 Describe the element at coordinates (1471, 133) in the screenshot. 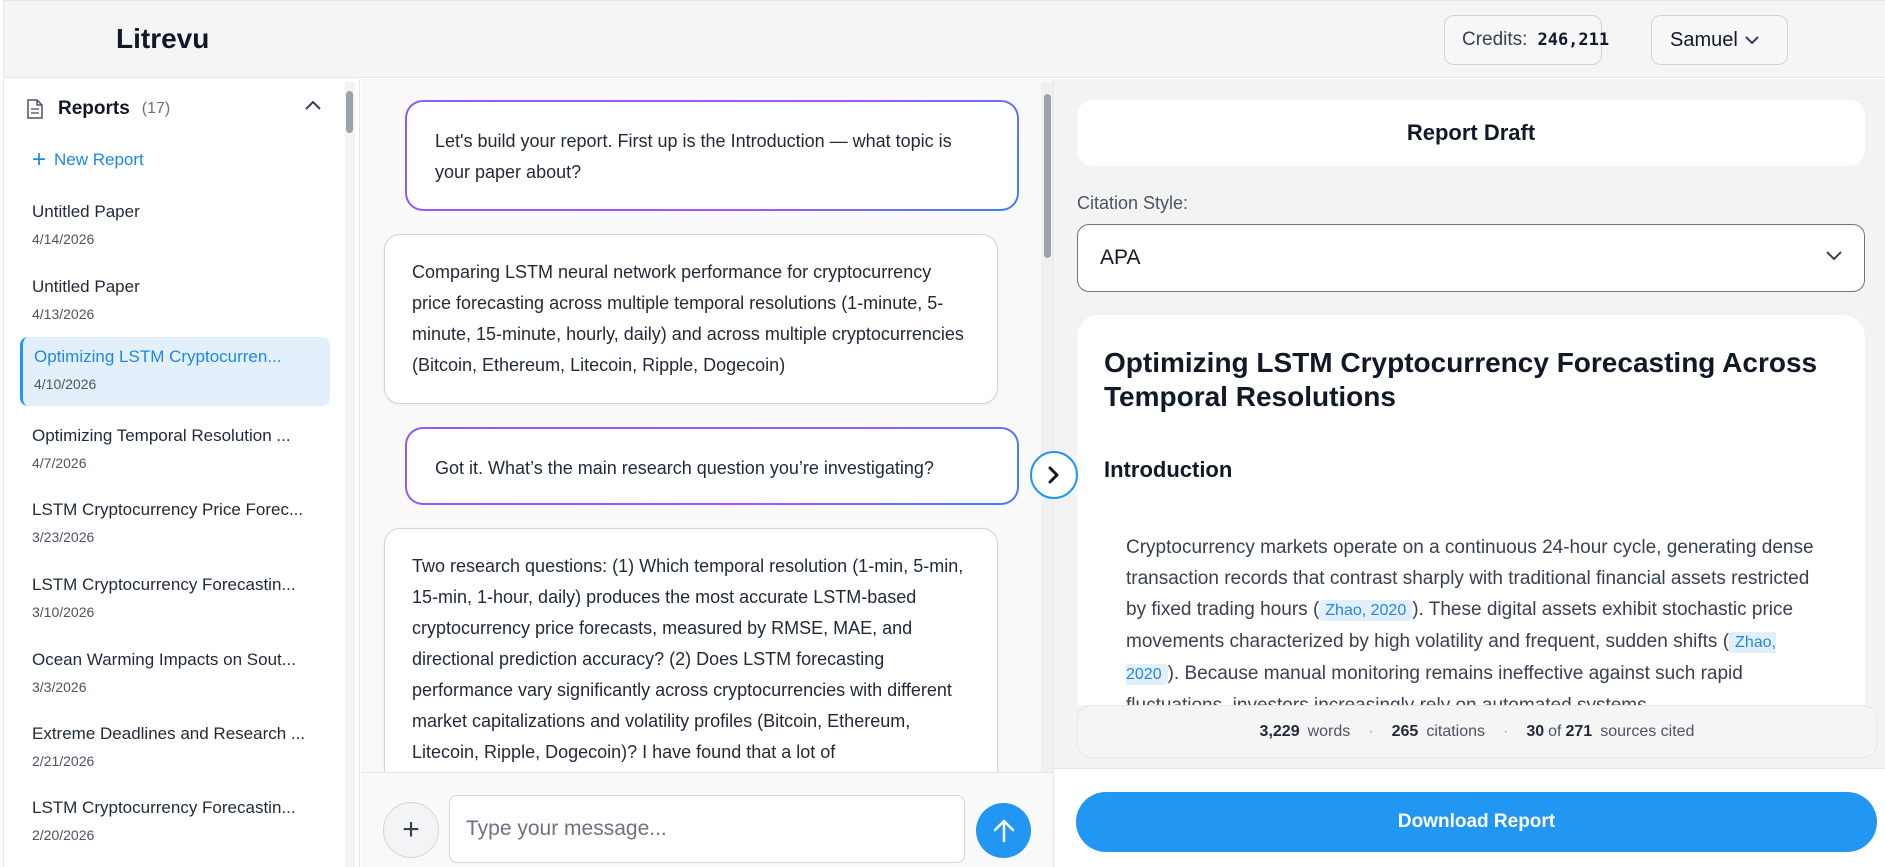

I see `report-draft-header: Report Draft` at that location.